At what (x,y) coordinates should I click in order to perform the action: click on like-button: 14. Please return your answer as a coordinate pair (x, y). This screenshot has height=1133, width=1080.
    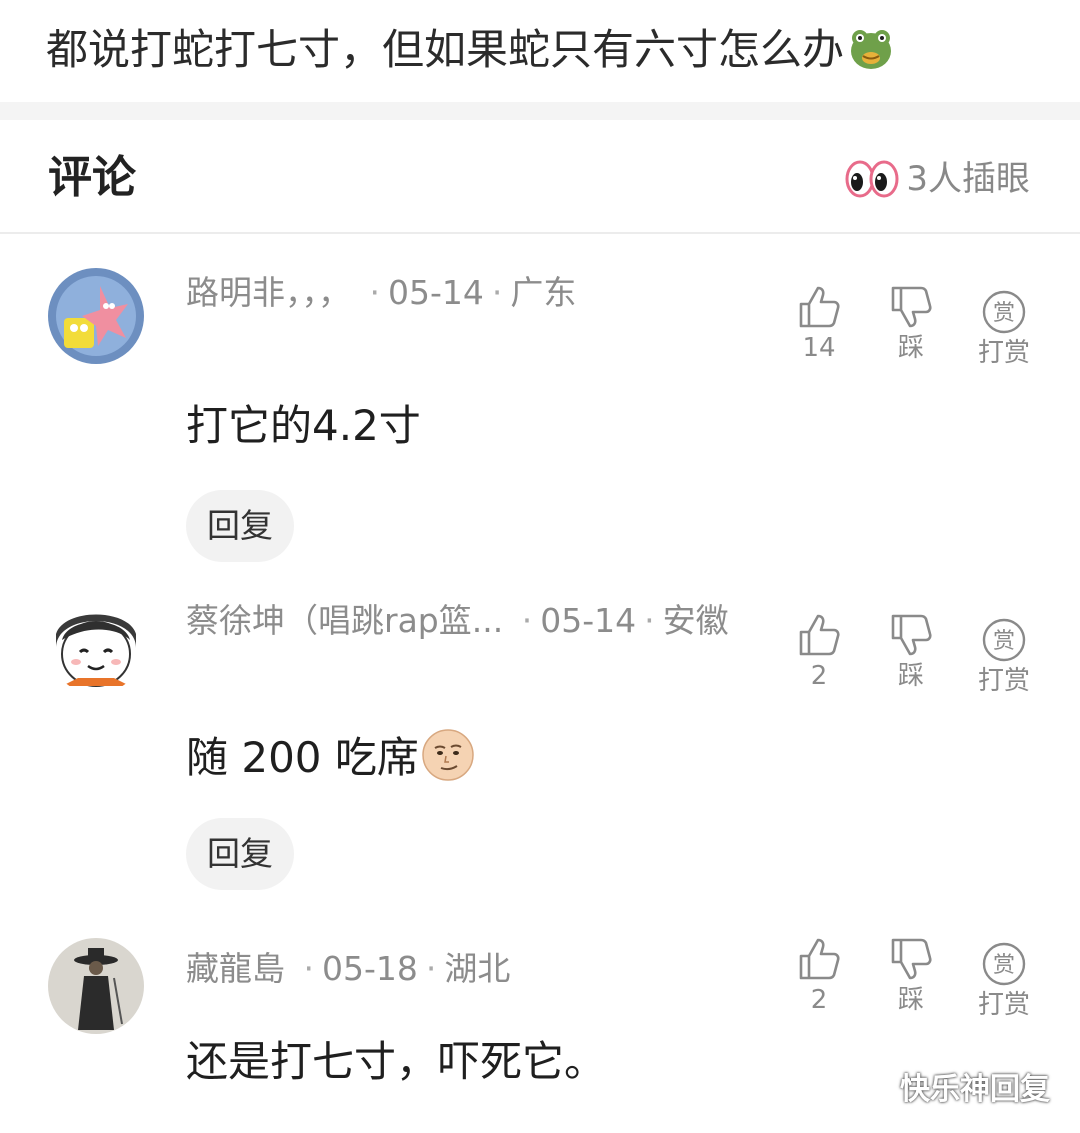
    Looking at the image, I should click on (819, 324).